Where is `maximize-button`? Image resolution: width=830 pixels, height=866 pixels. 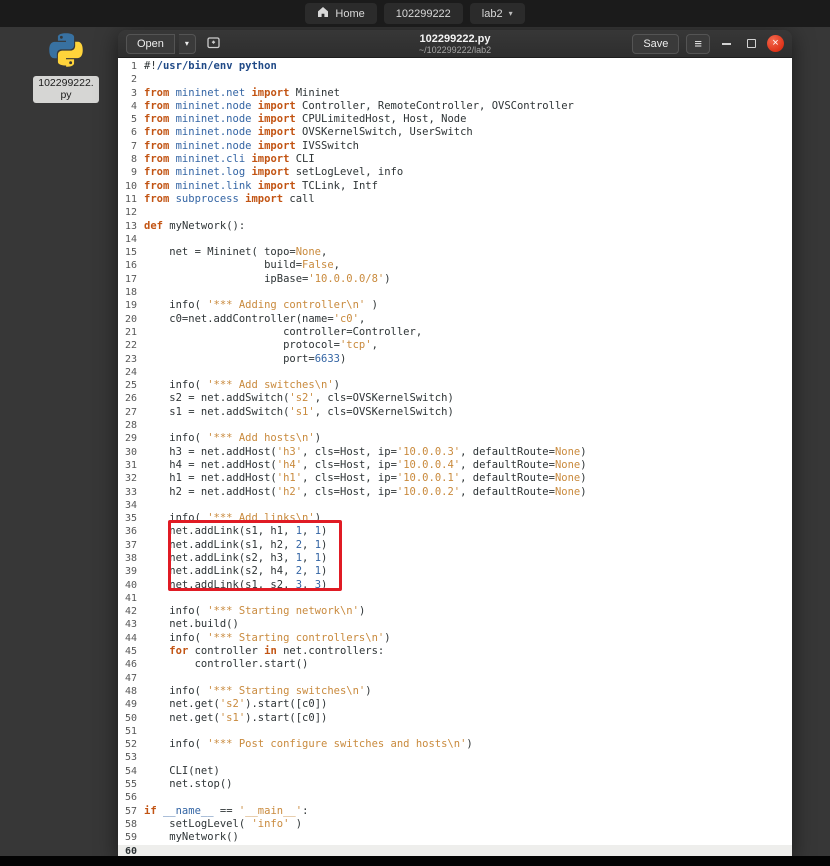 maximize-button is located at coordinates (751, 44).